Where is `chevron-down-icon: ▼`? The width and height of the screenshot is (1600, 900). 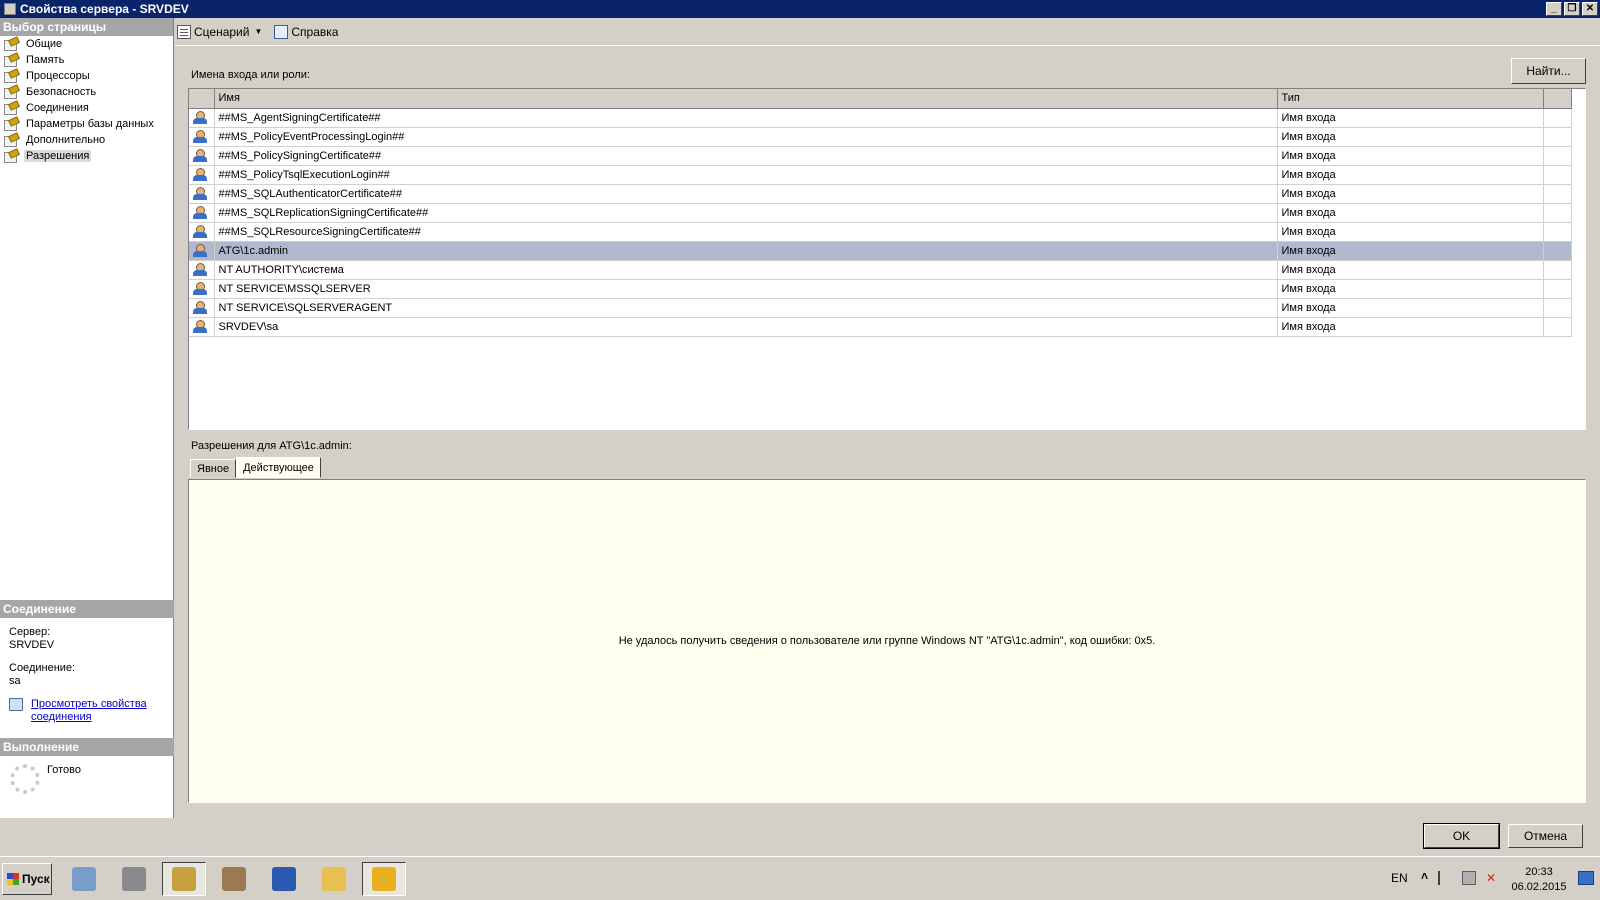 chevron-down-icon: ▼ is located at coordinates (258, 31).